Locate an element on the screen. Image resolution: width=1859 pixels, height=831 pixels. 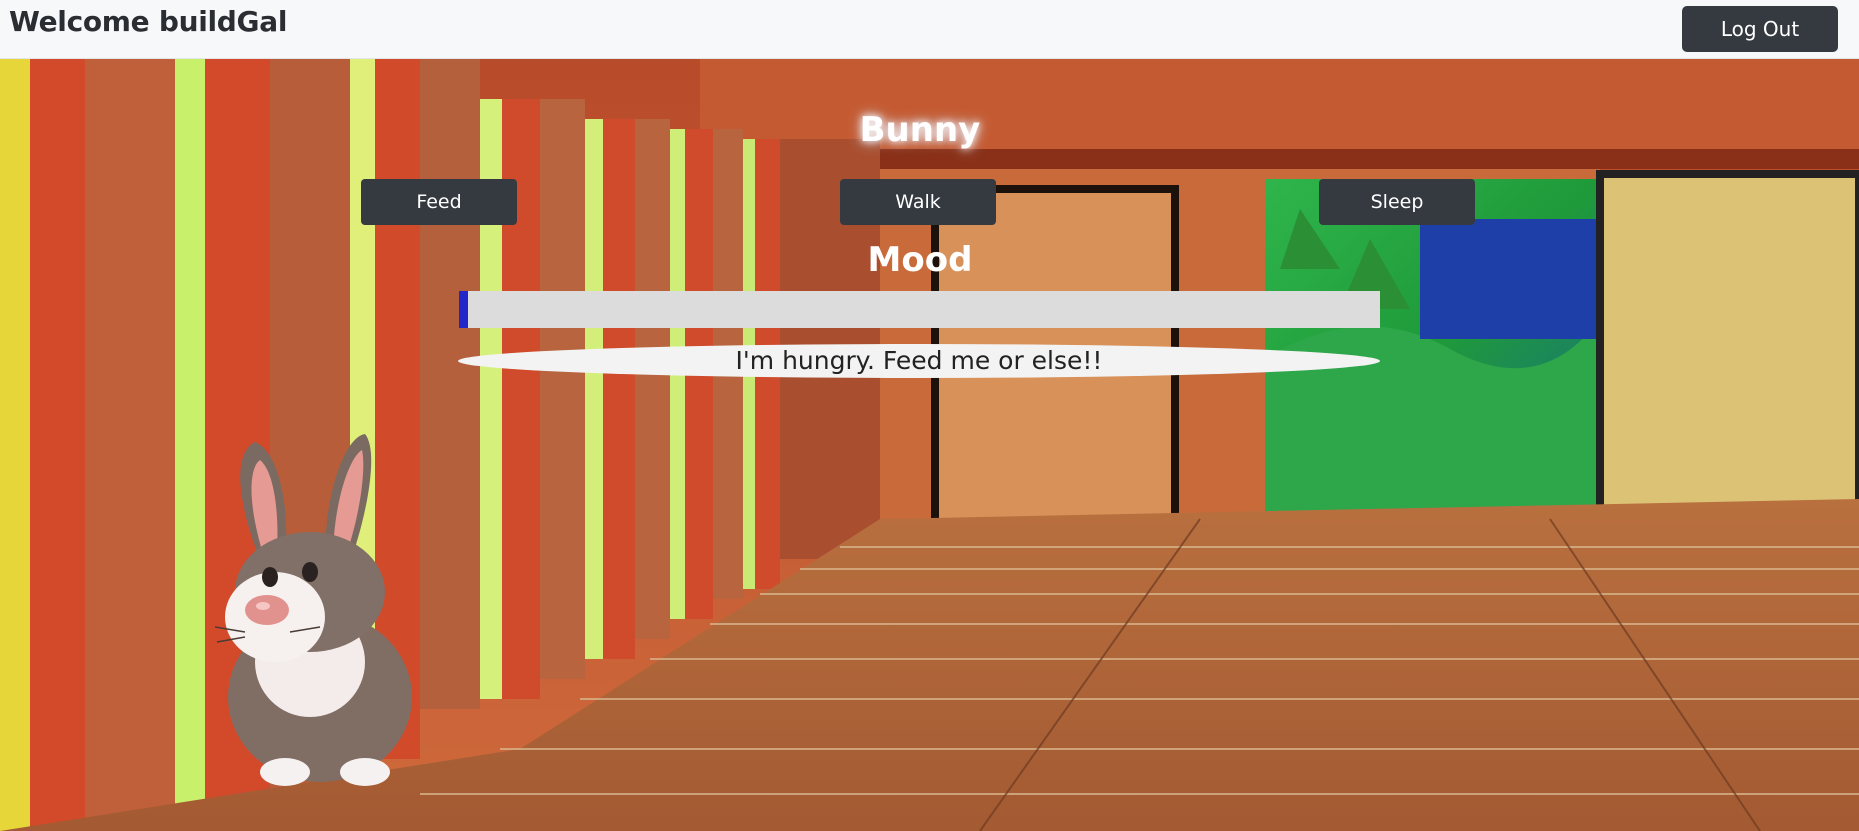
bunny-icon is located at coordinates (313, 610).